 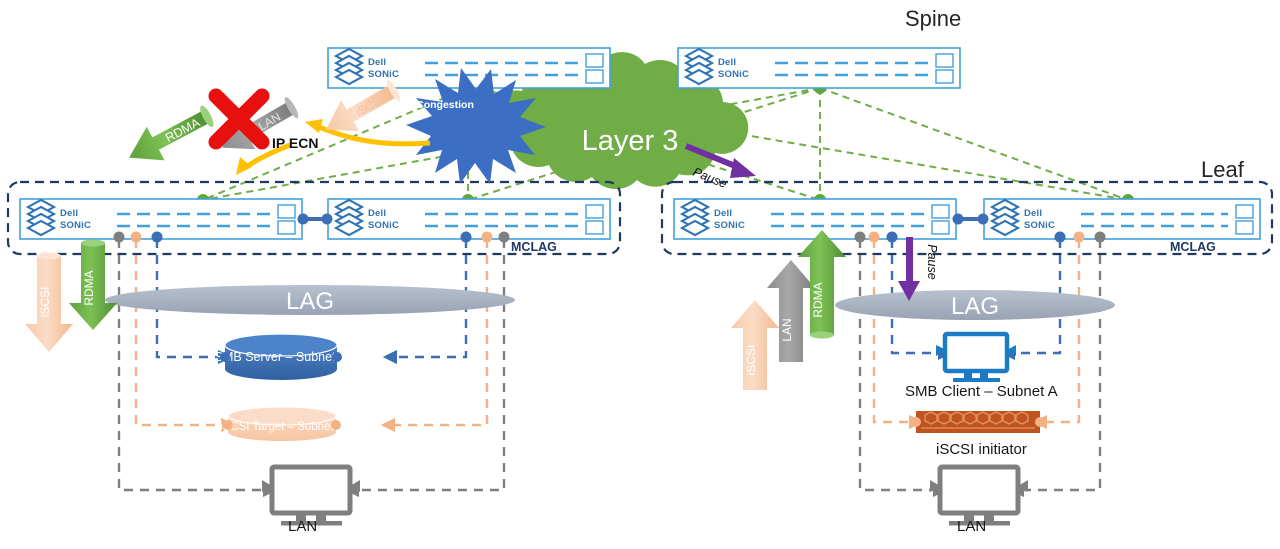 What do you see at coordinates (311, 495) in the screenshot?
I see `lan-monitor-left` at bounding box center [311, 495].